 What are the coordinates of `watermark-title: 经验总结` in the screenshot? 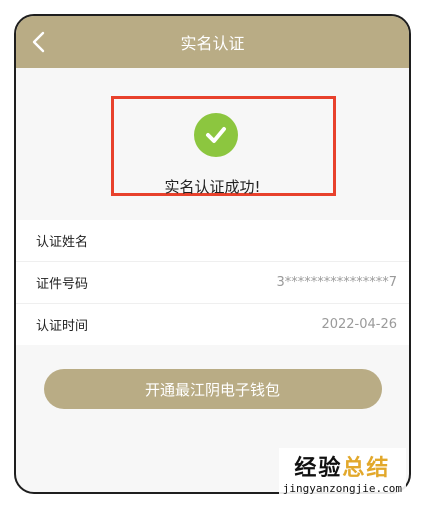 It's located at (342, 468).